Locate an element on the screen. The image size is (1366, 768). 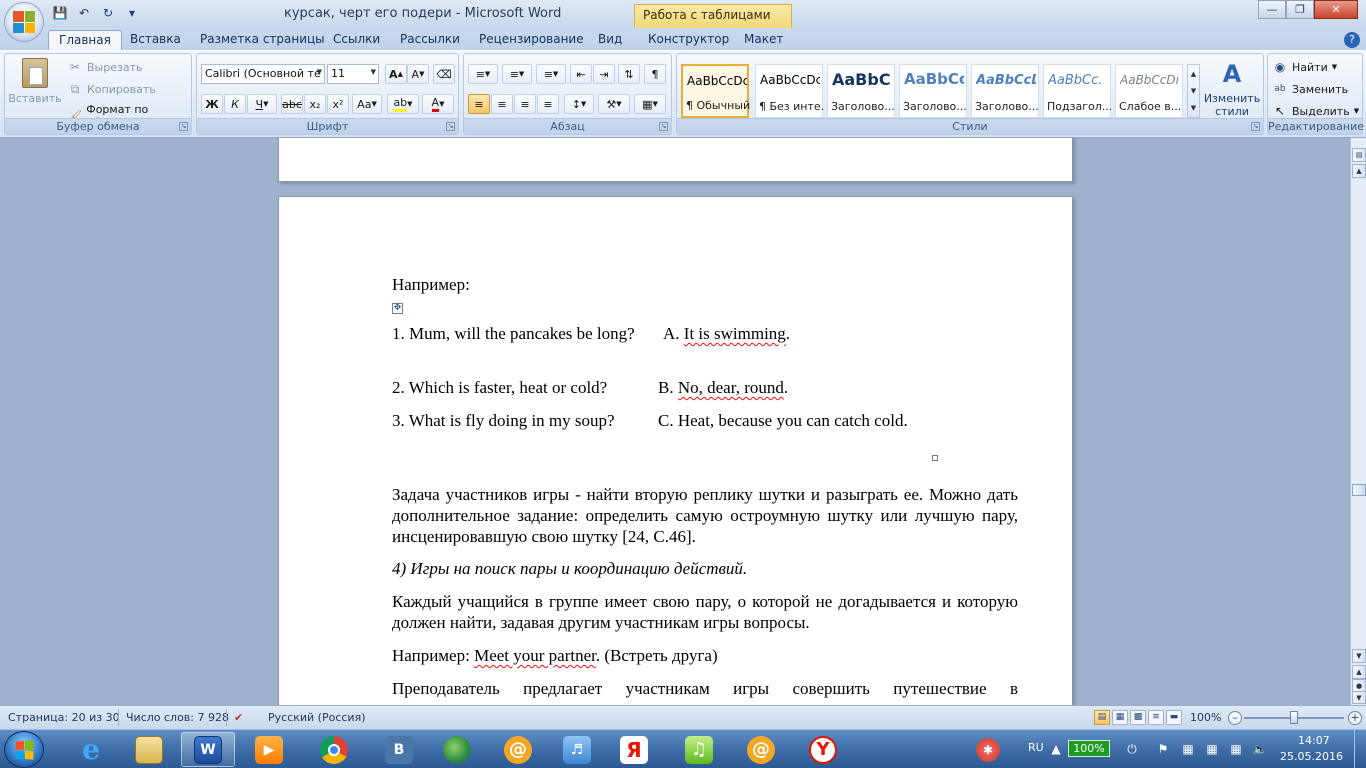
tab-mailings: Рассылки is located at coordinates (430, 40).